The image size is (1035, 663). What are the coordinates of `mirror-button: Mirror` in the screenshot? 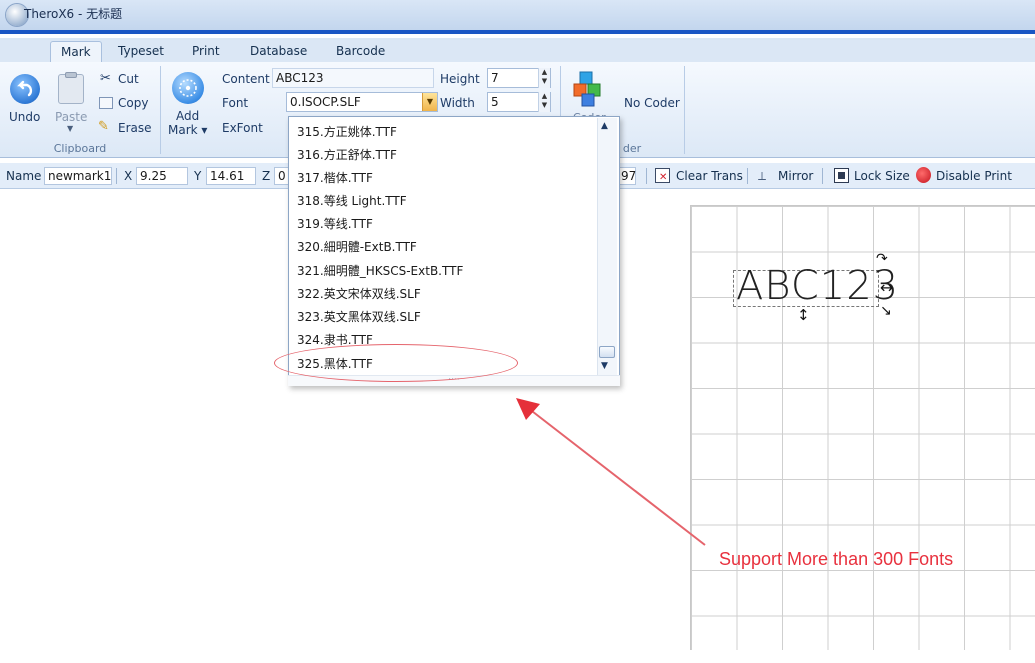 It's located at (795, 176).